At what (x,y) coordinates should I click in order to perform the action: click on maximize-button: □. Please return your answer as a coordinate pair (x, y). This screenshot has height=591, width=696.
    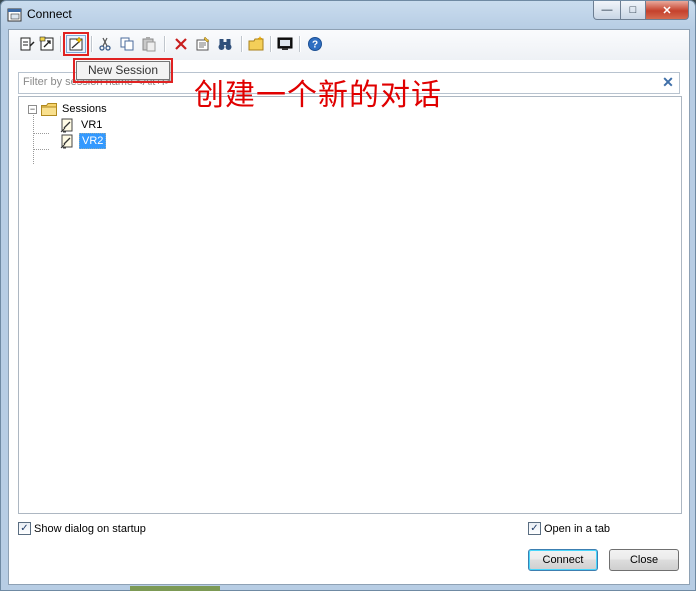
    Looking at the image, I should click on (633, 10).